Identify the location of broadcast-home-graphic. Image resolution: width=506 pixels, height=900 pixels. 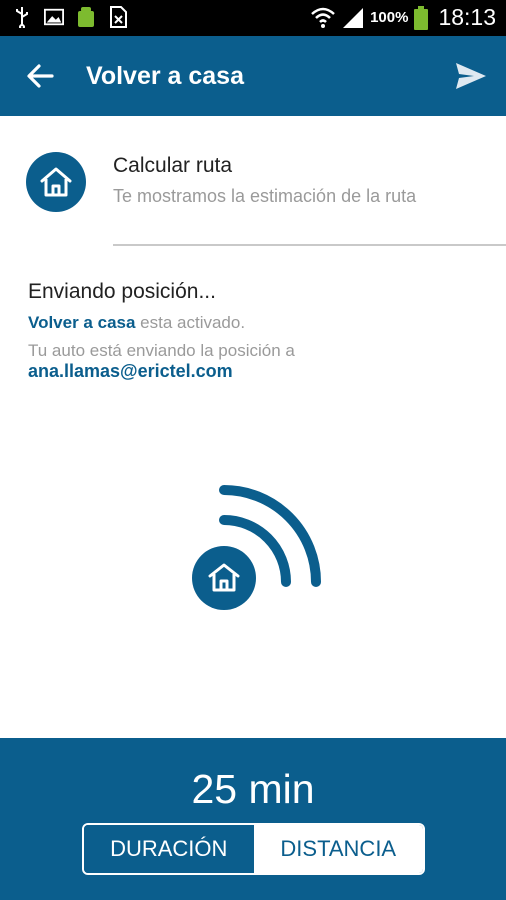
(256, 547).